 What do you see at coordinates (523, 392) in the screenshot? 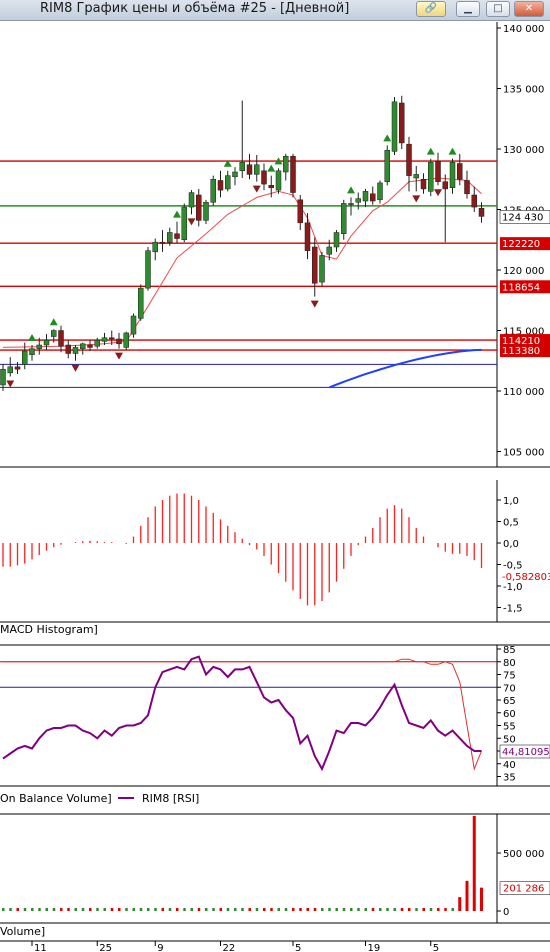
I see `price-tick-label: 110 000` at bounding box center [523, 392].